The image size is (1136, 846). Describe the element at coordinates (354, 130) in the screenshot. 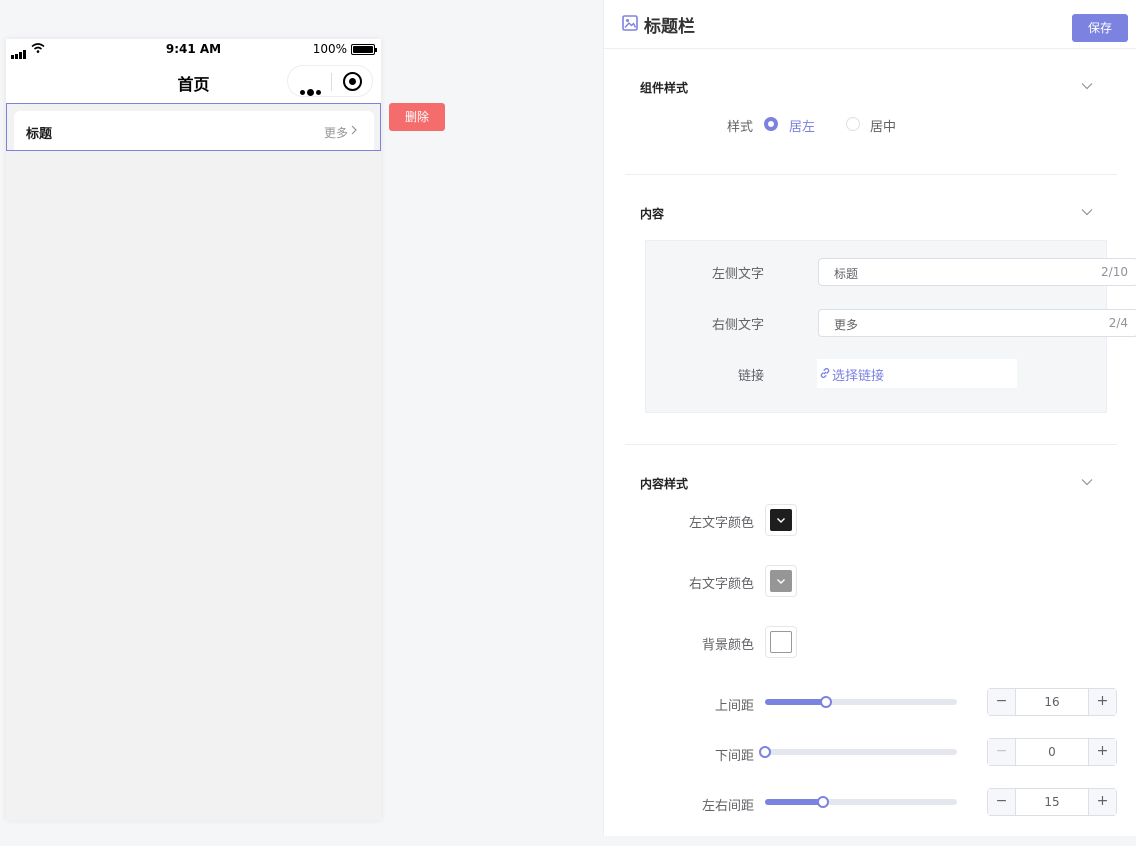

I see `chevron-right-icon` at that location.